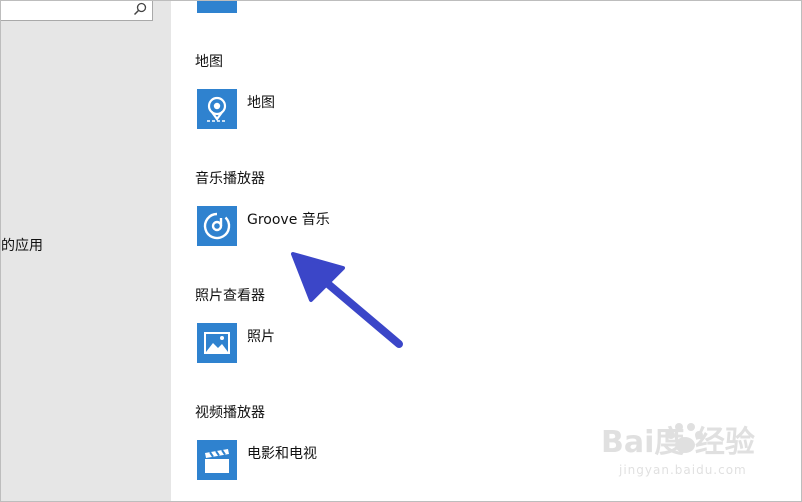 This screenshot has width=802, height=502. I want to click on watermark-brand: Bai度 经验, so click(678, 442).